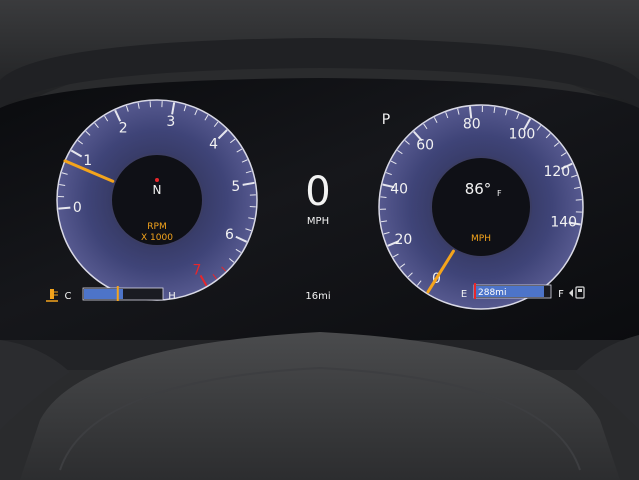 Image resolution: width=639 pixels, height=480 pixels. Describe the element at coordinates (157, 238) in the screenshot. I see `tachometer-unit-multiplier: X 1000` at that location.